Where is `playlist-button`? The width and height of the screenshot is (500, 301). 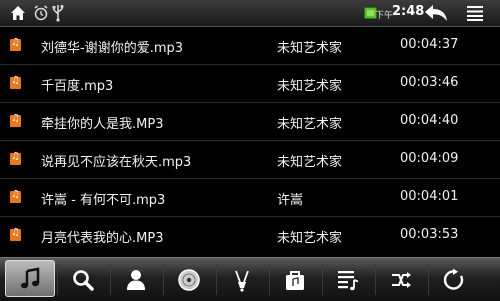 playlist-button is located at coordinates (348, 279).